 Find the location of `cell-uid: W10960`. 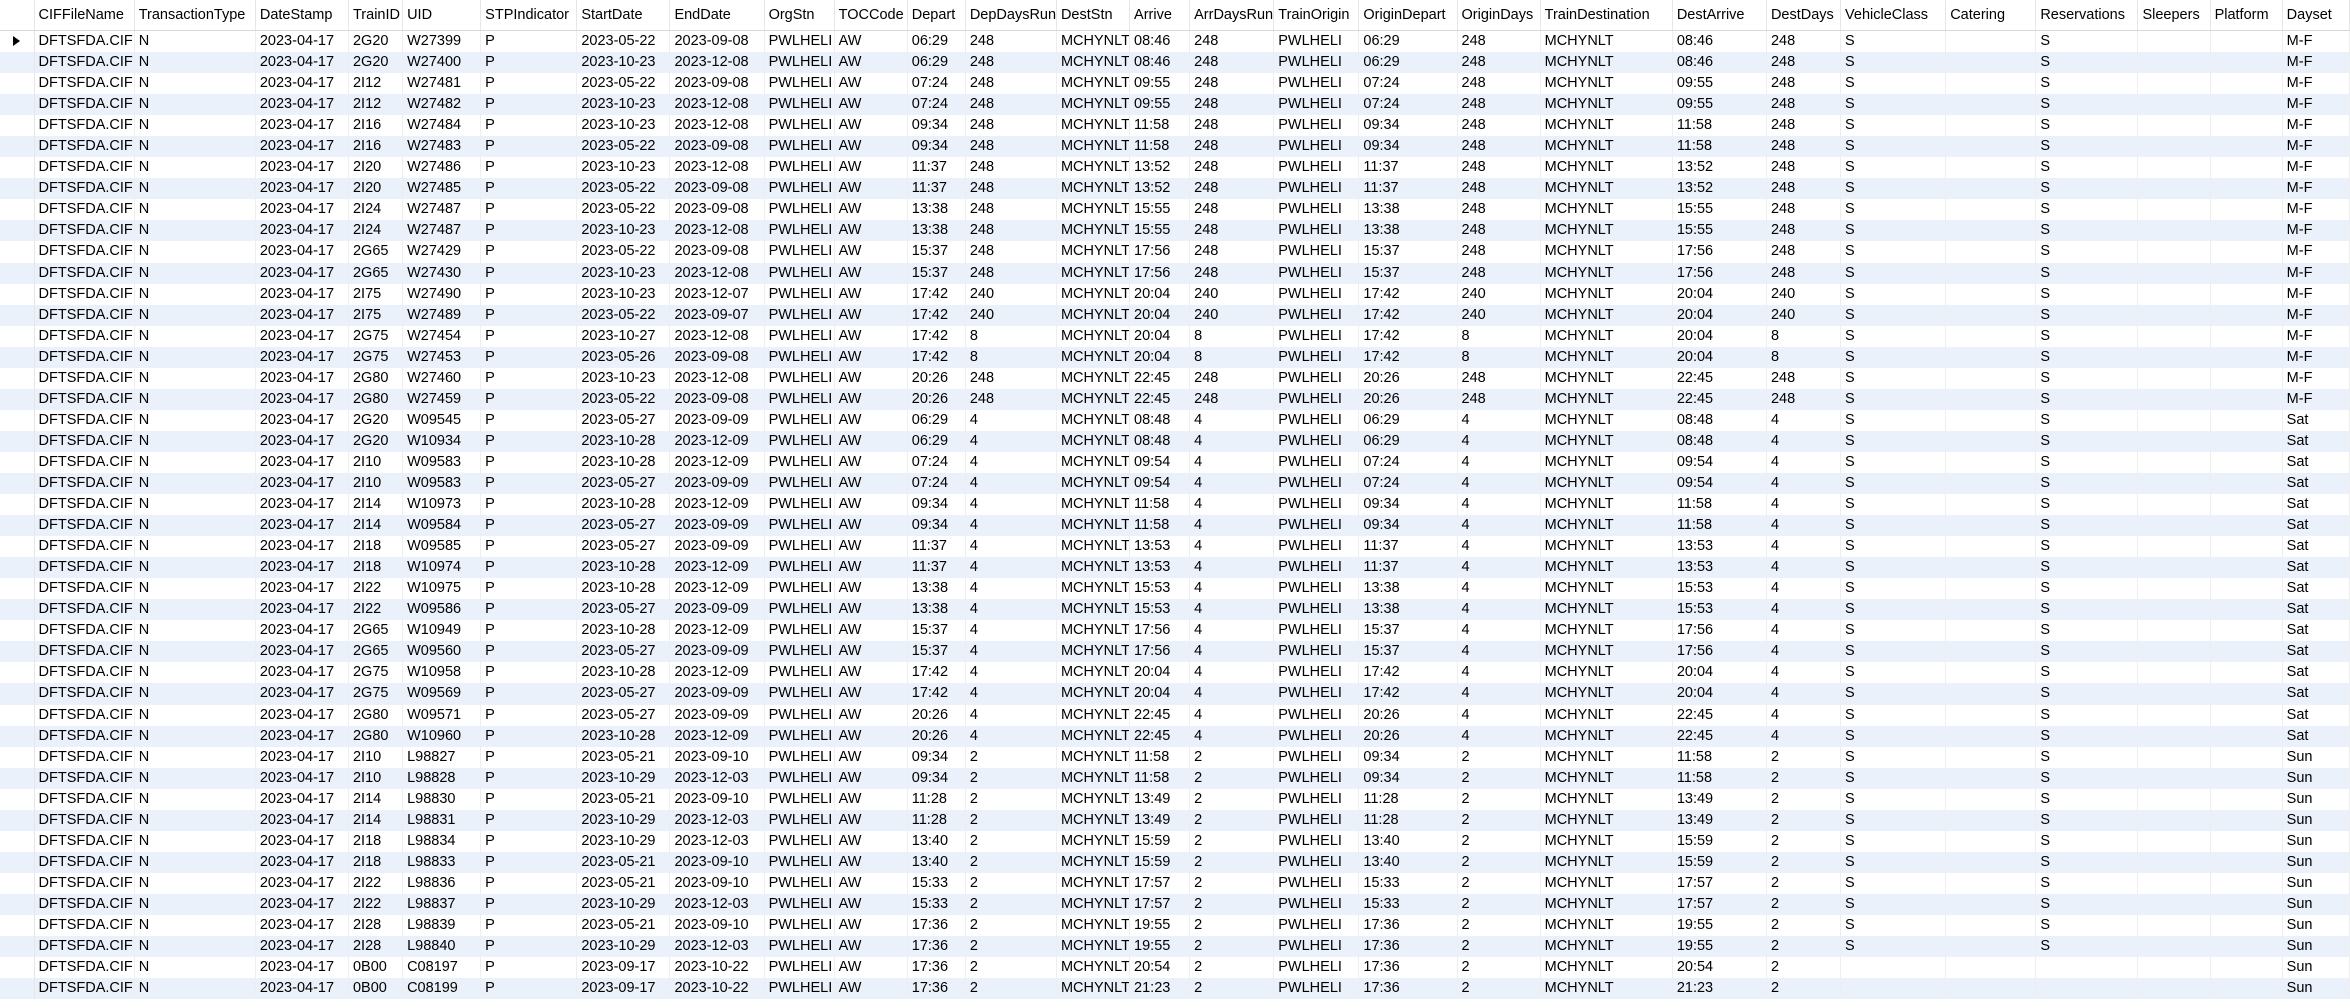

cell-uid: W10960 is located at coordinates (442, 736).